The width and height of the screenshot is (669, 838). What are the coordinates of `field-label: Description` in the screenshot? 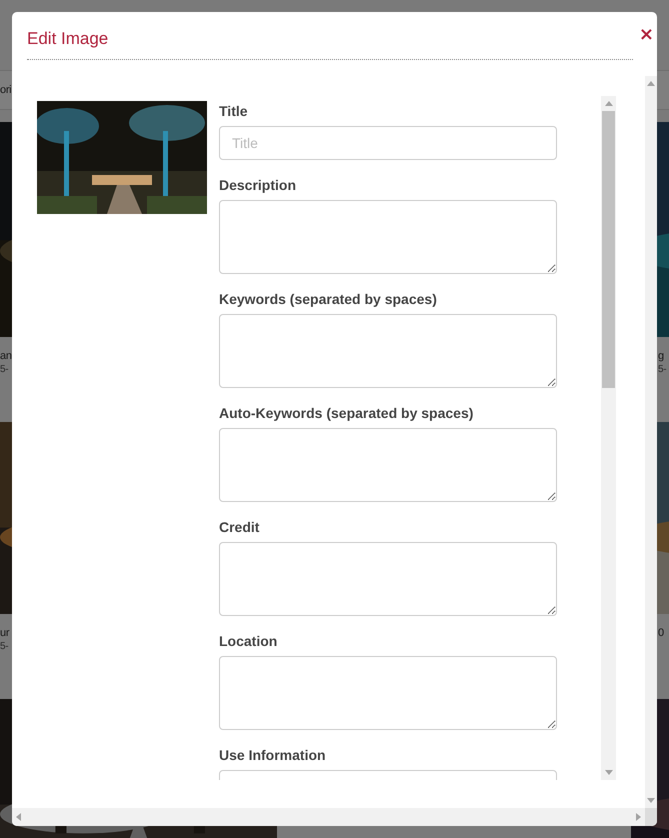 It's located at (258, 185).